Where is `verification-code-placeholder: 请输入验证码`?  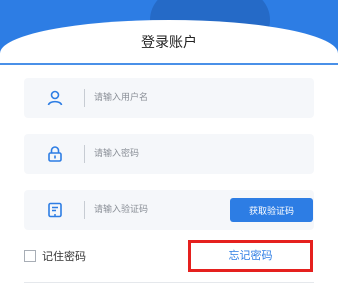 verification-code-placeholder: 请输入验证码 is located at coordinates (121, 210).